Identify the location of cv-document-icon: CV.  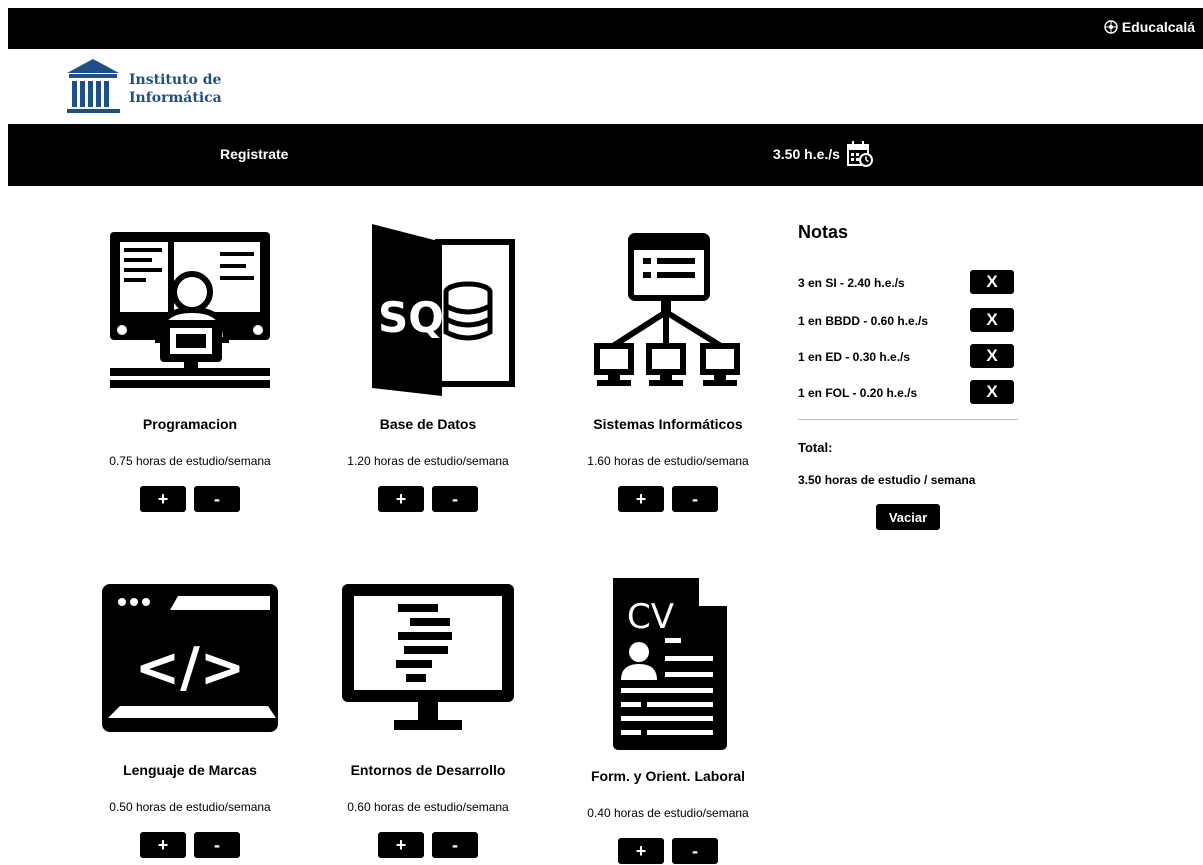
(671, 663).